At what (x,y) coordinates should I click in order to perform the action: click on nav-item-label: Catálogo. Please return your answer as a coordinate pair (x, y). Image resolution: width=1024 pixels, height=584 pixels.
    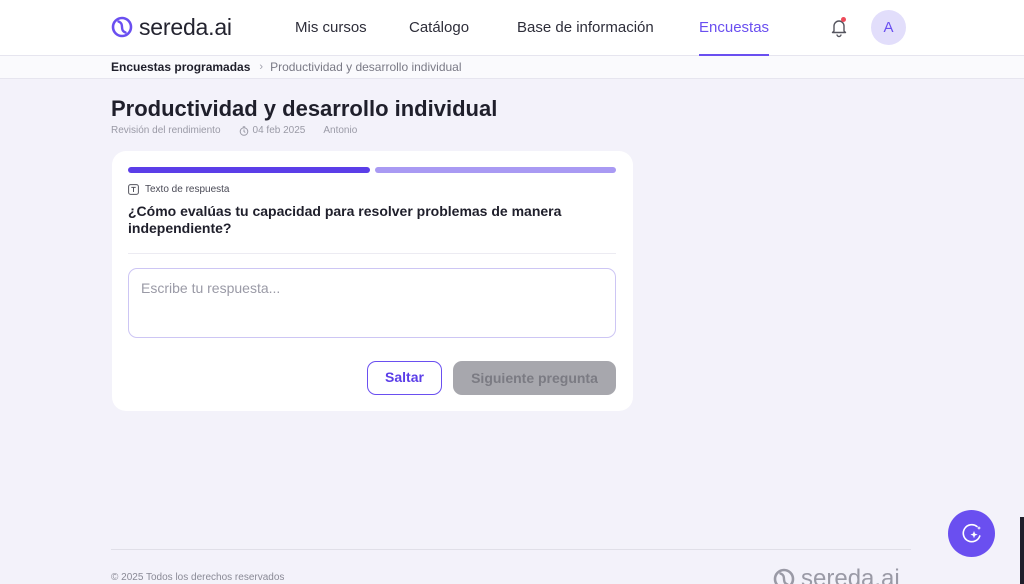
    Looking at the image, I should click on (439, 27).